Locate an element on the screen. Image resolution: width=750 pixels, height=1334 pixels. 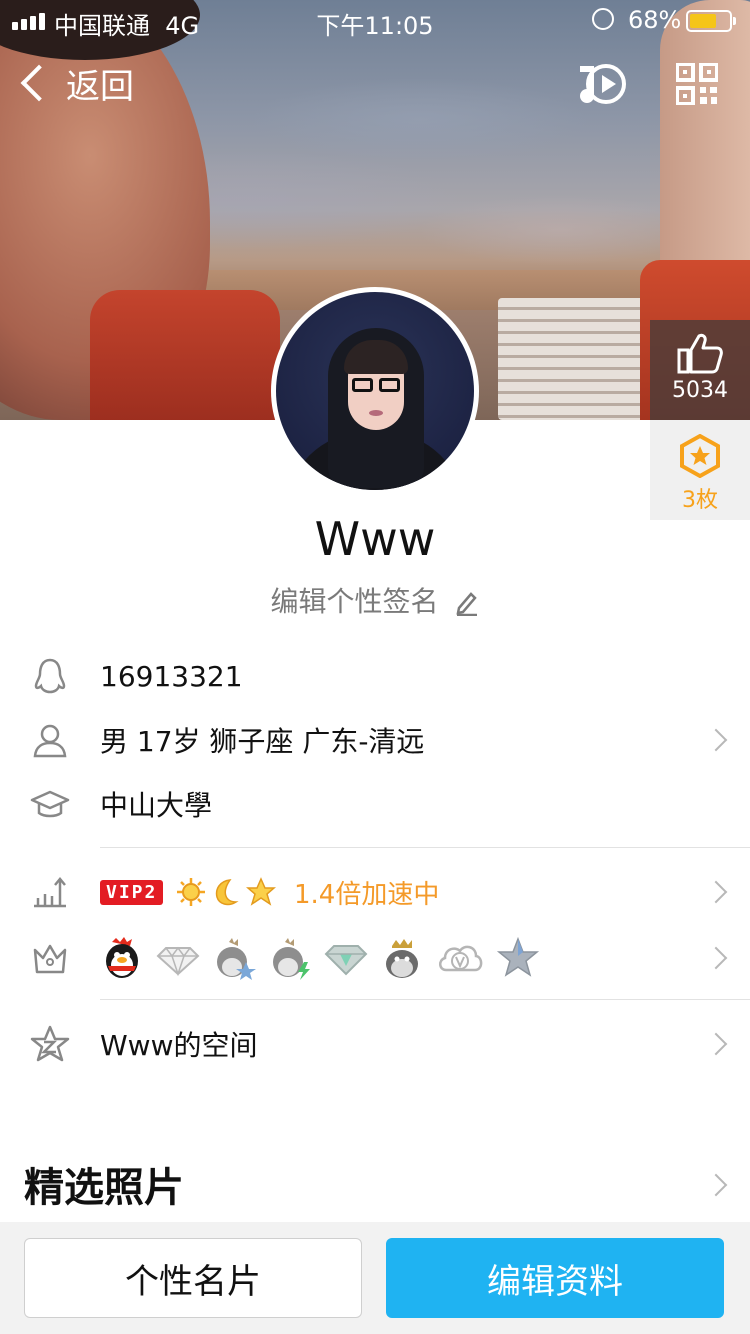
star-icon is located at coordinates (261, 891).